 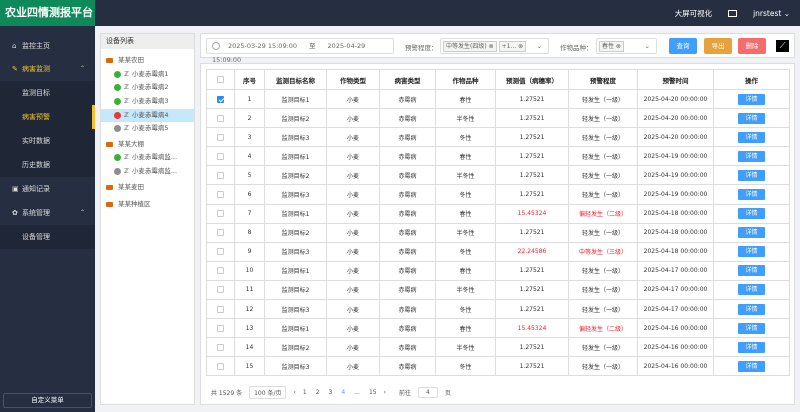 I want to click on sidebar-item: ✎ 病害监测 ⌃, so click(x=47, y=69).